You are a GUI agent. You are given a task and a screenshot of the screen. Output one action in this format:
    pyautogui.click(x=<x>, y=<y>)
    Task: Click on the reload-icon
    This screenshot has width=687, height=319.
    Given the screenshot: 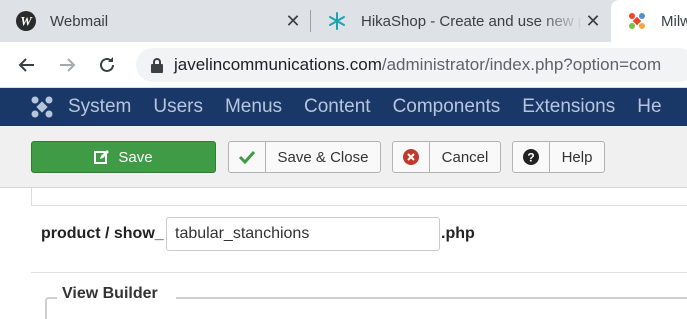 What is the action you would take?
    pyautogui.click(x=107, y=65)
    